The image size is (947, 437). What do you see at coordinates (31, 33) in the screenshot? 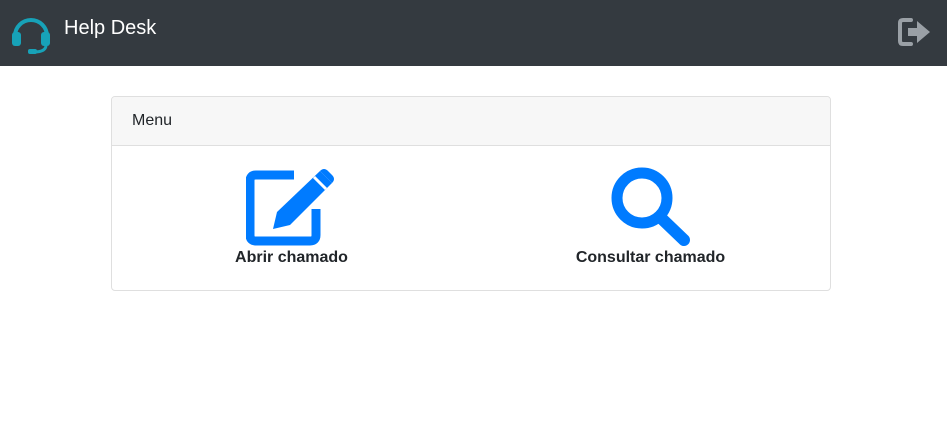
I see `headset-icon` at bounding box center [31, 33].